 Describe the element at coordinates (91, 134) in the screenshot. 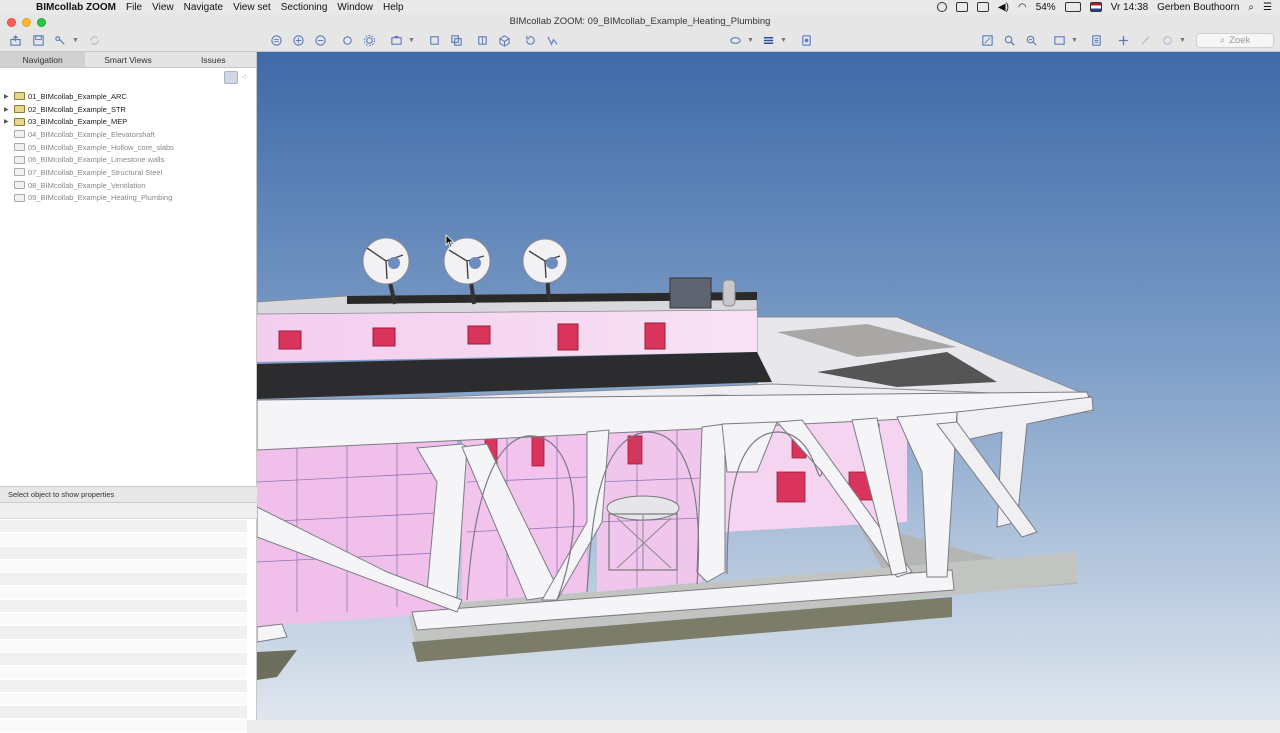

I see `tree-item-label: 04_BIMcollab_Example_Elevatorshaft` at that location.